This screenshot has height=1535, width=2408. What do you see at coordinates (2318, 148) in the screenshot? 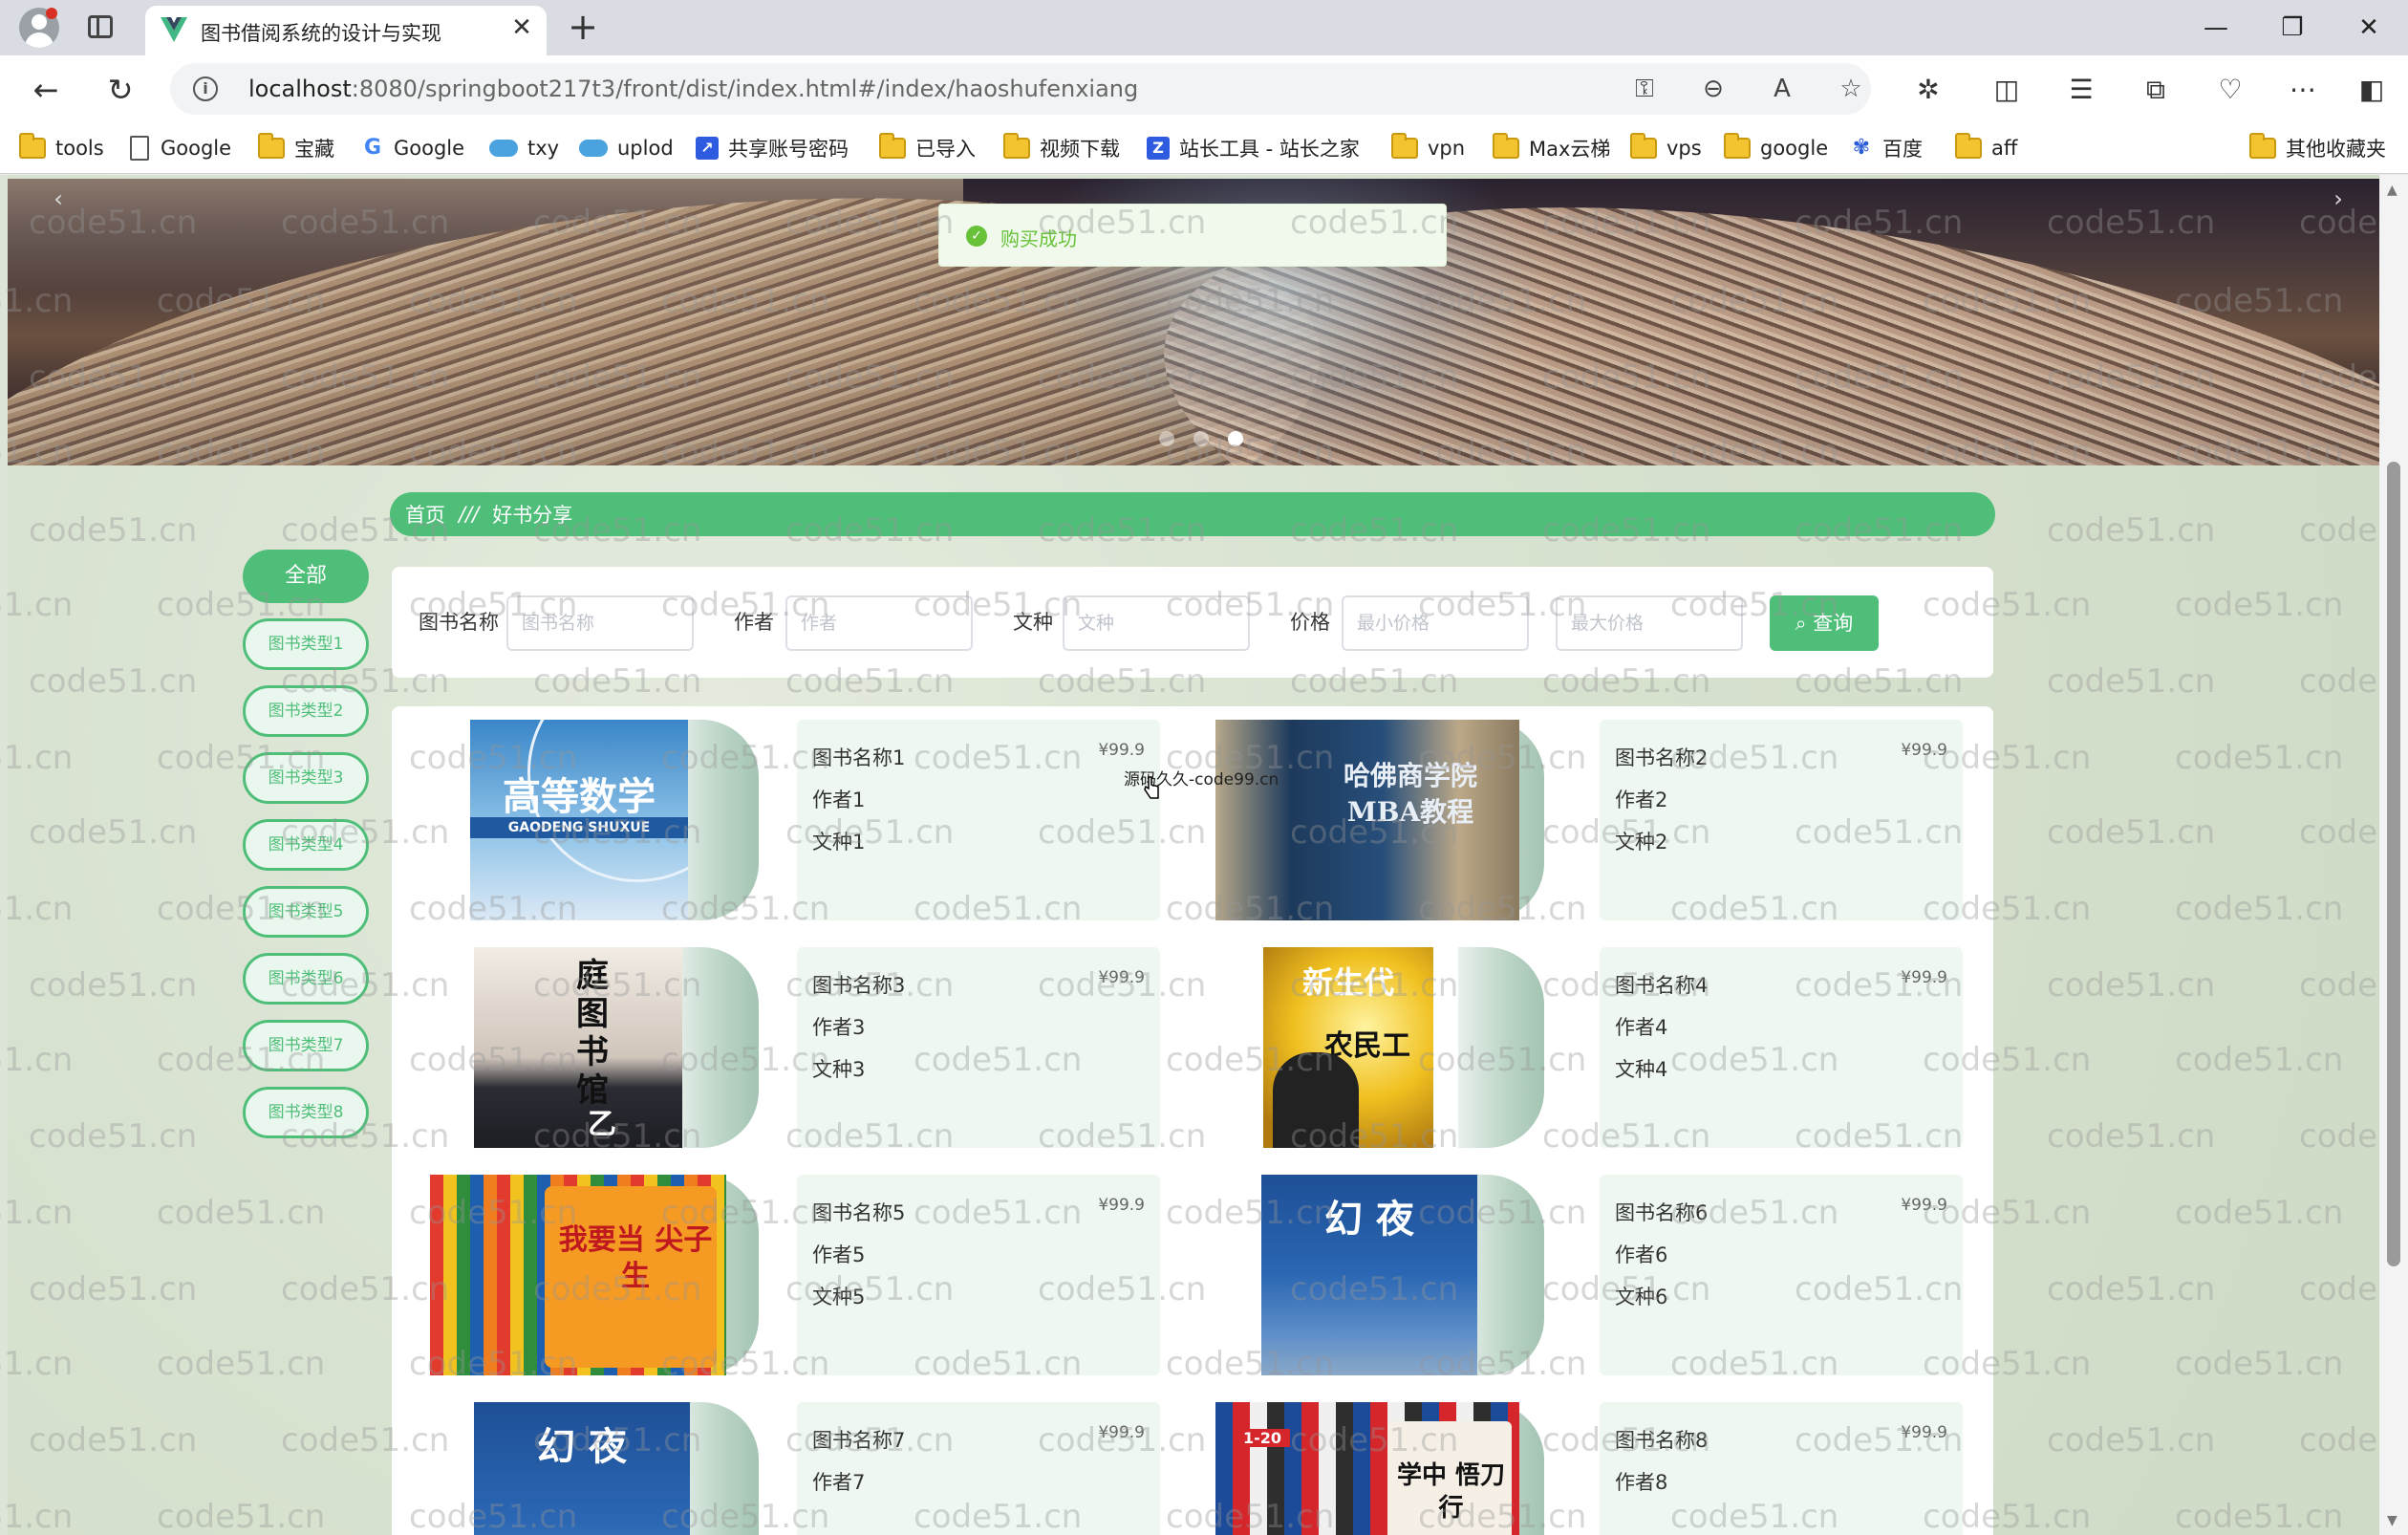
I see `other-bookmarks: 其他收藏夹` at bounding box center [2318, 148].